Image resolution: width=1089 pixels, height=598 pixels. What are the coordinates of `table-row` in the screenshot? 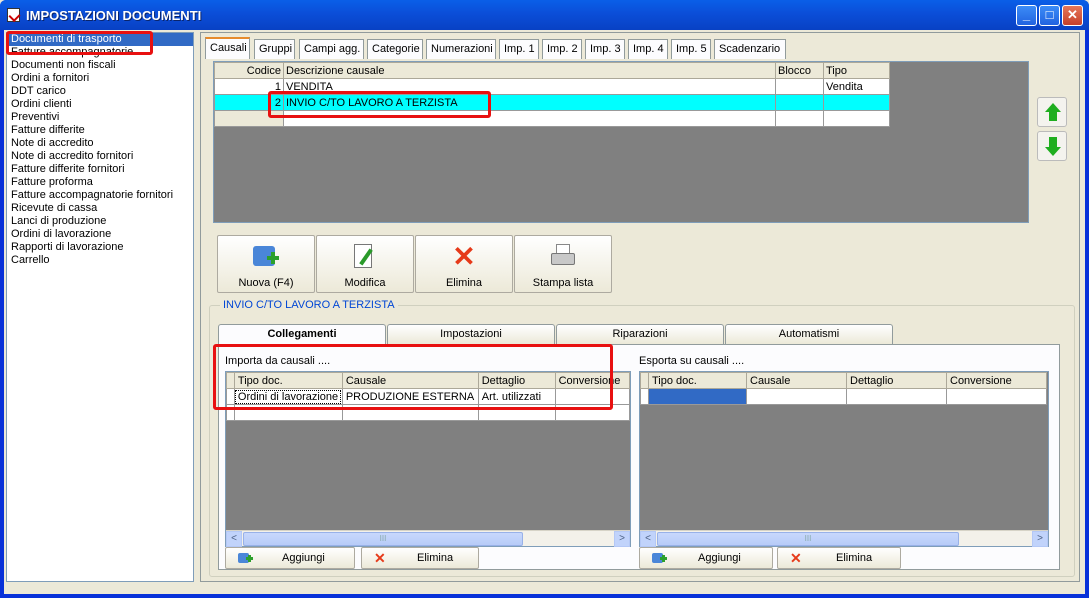 It's located at (843, 396).